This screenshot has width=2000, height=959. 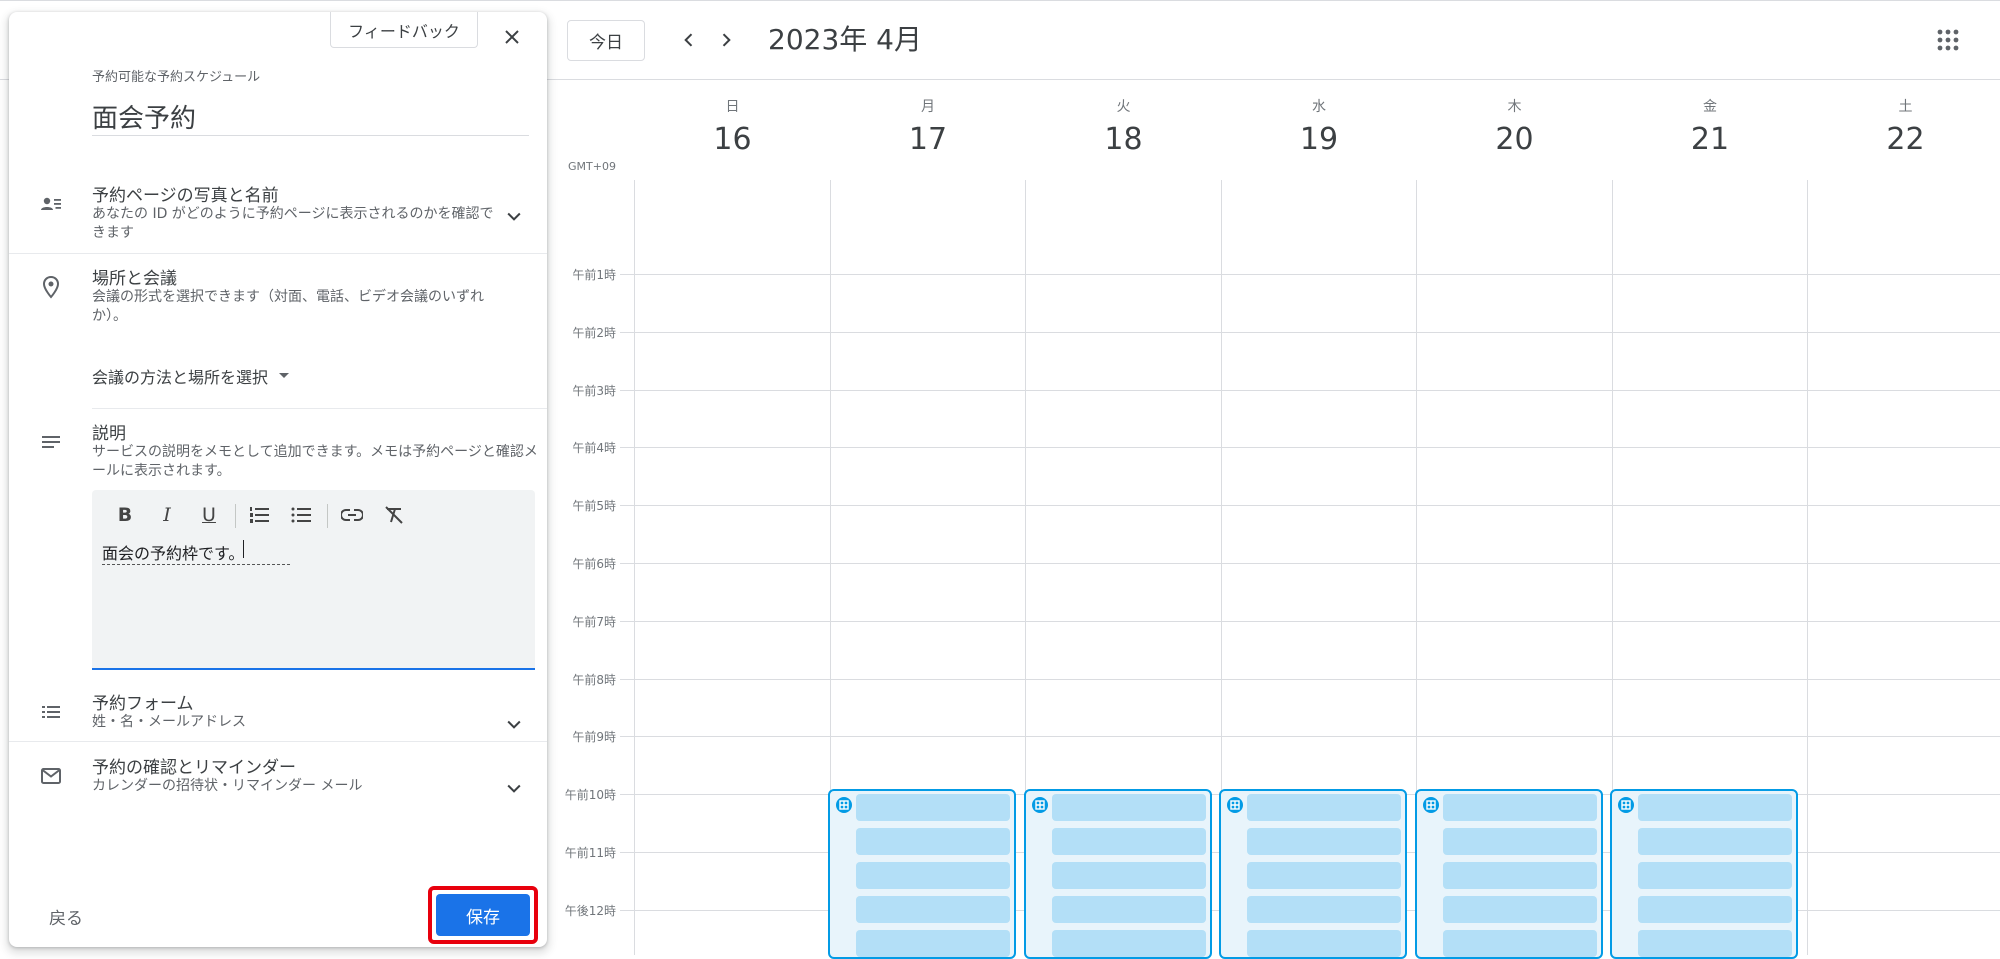 I want to click on chevron-right-icon, so click(x=726, y=40).